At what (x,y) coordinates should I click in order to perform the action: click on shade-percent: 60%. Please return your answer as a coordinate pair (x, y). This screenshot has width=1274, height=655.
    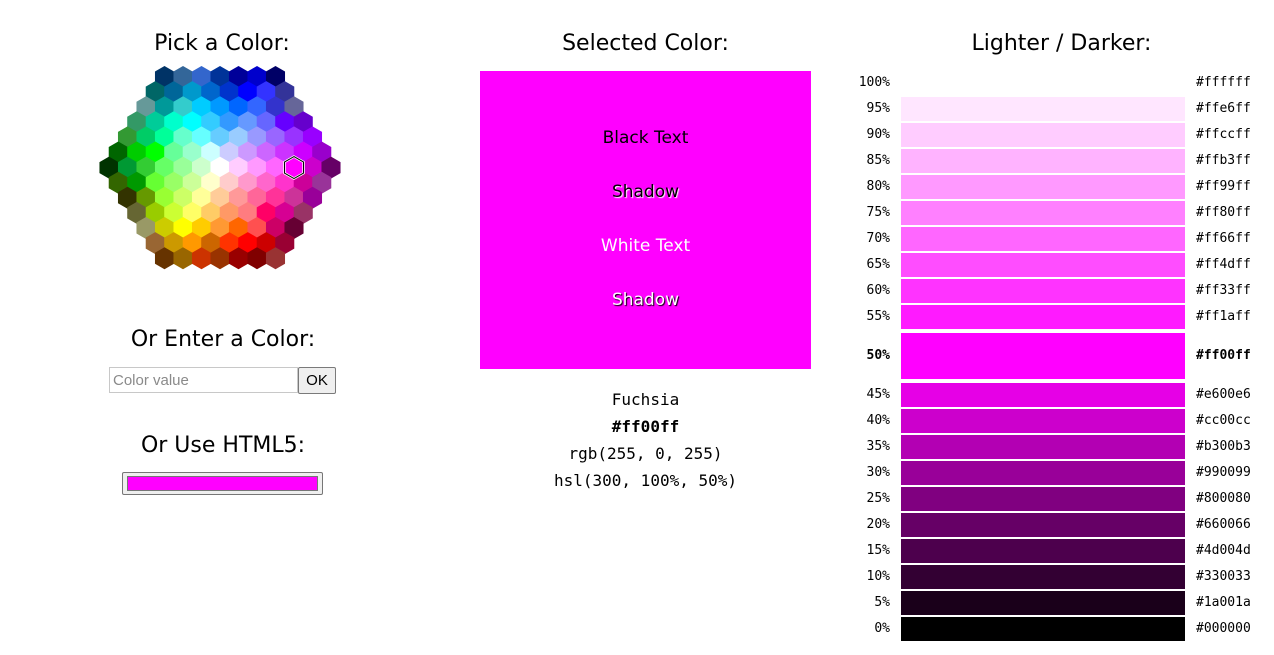
    Looking at the image, I should click on (878, 290).